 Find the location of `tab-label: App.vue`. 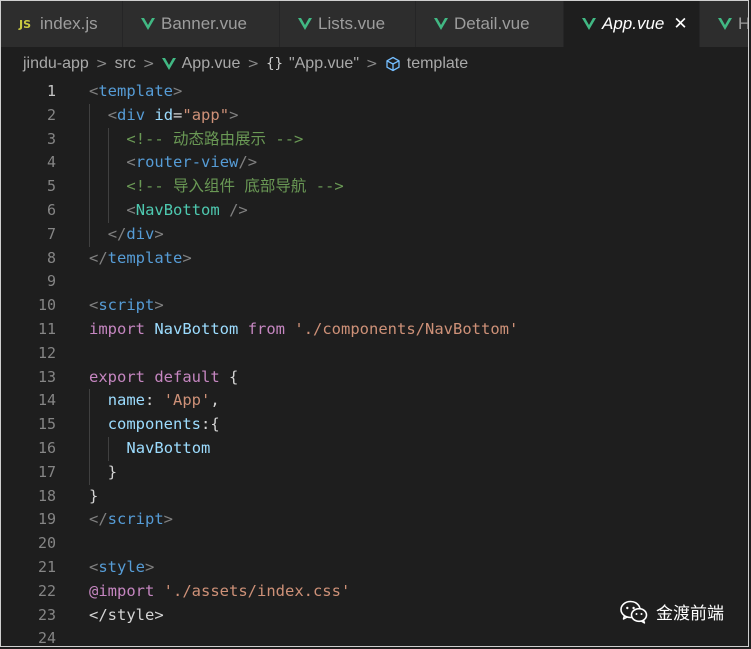

tab-label: App.vue is located at coordinates (633, 23).